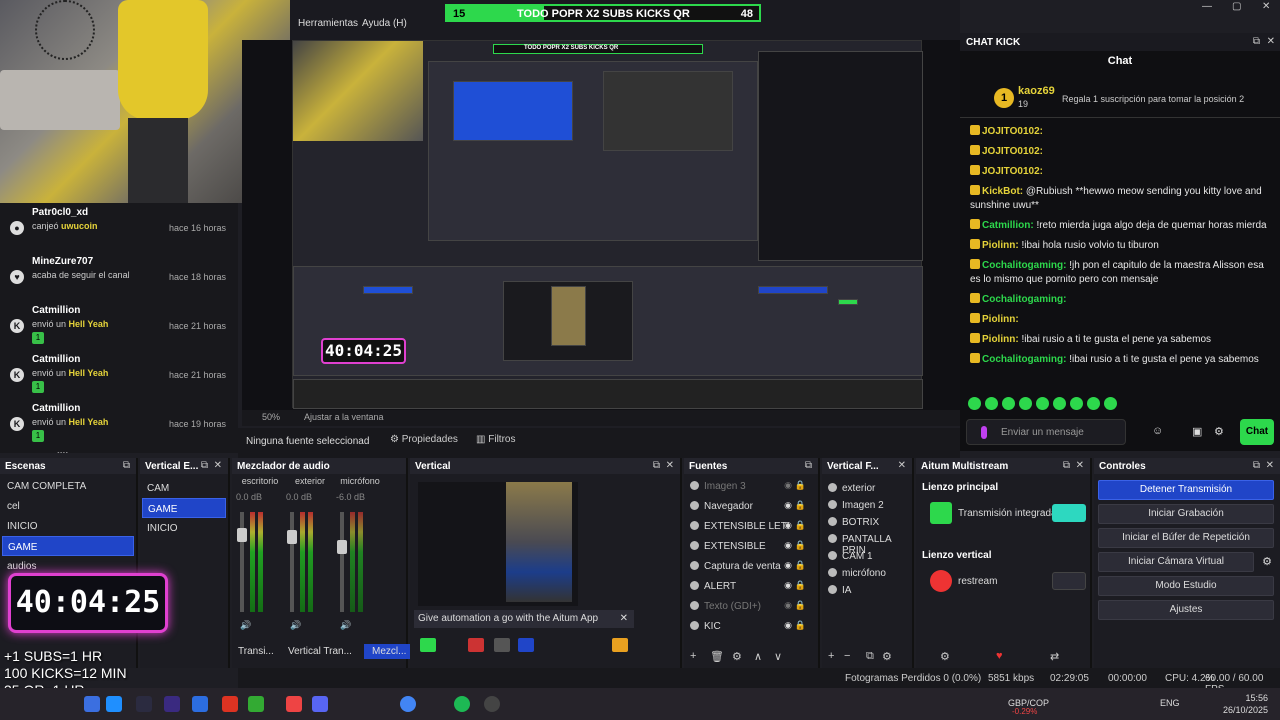 Image resolution: width=1280 pixels, height=720 pixels. I want to click on control-button: Detener Transmisión, so click(1186, 490).